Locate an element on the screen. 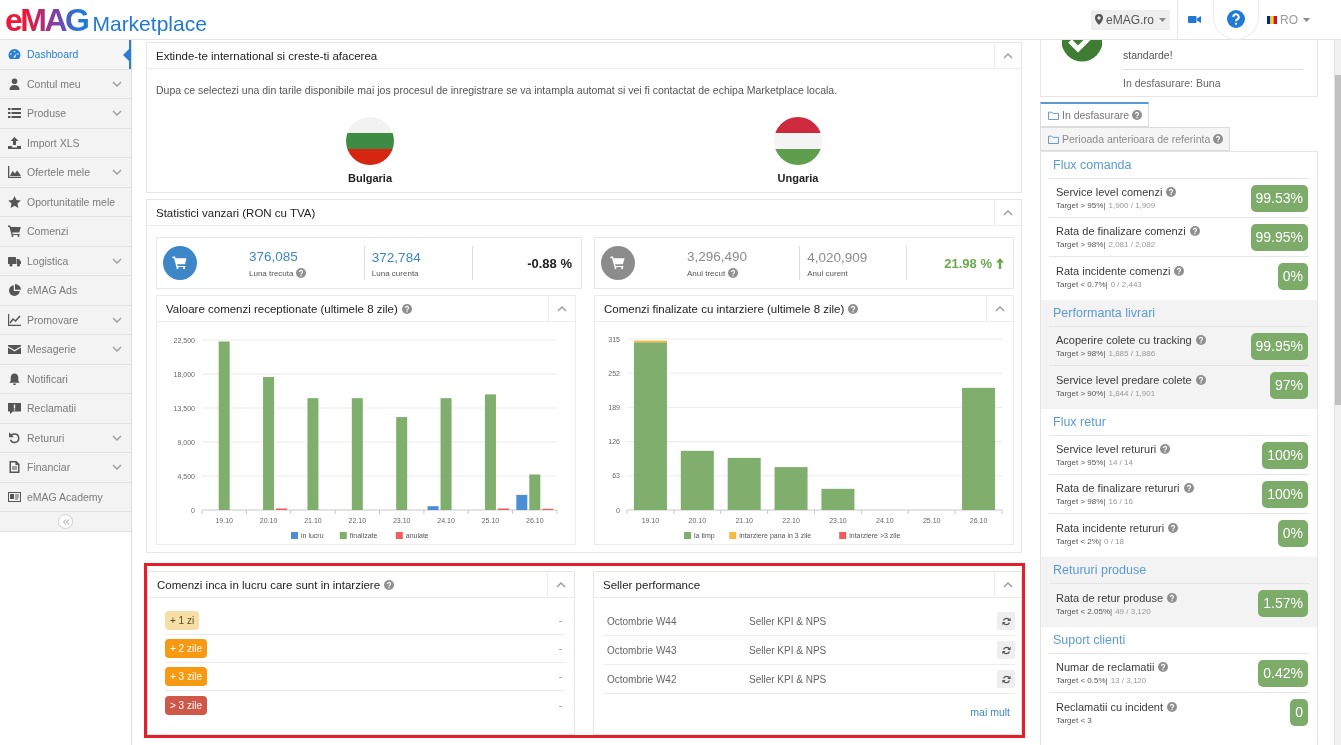  section-title: Performanta livrari is located at coordinates (1179, 313).